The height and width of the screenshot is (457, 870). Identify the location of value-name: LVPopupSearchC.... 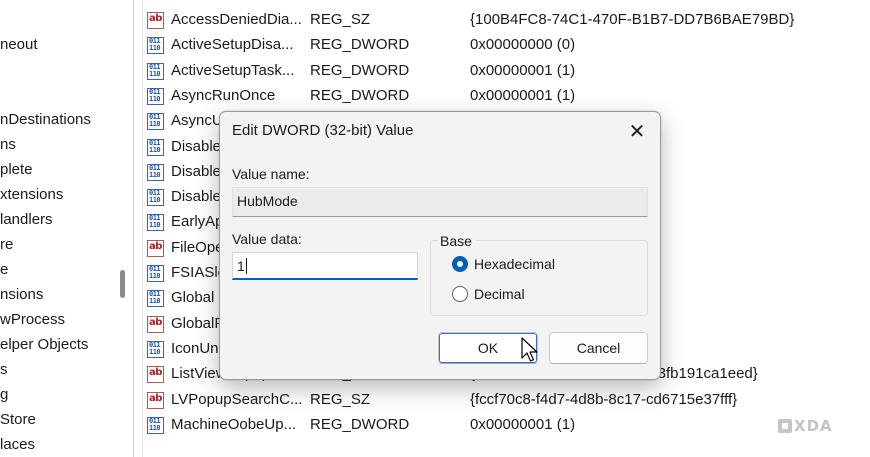
(237, 399).